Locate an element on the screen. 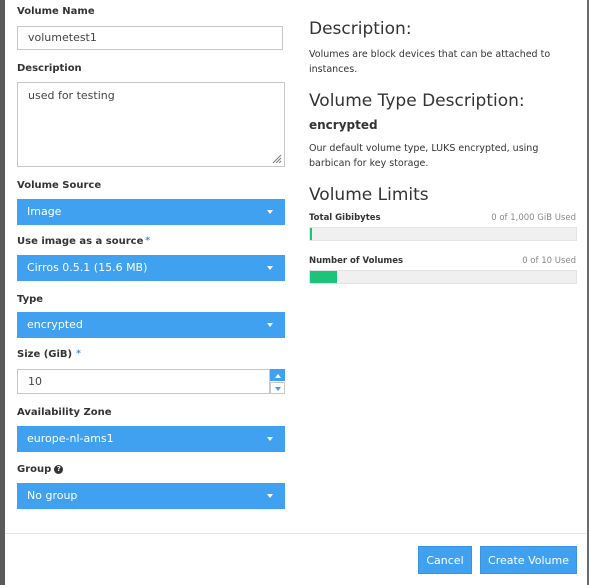 The width and height of the screenshot is (589, 585). availability-zone-label: Availability Zone is located at coordinates (64, 412).